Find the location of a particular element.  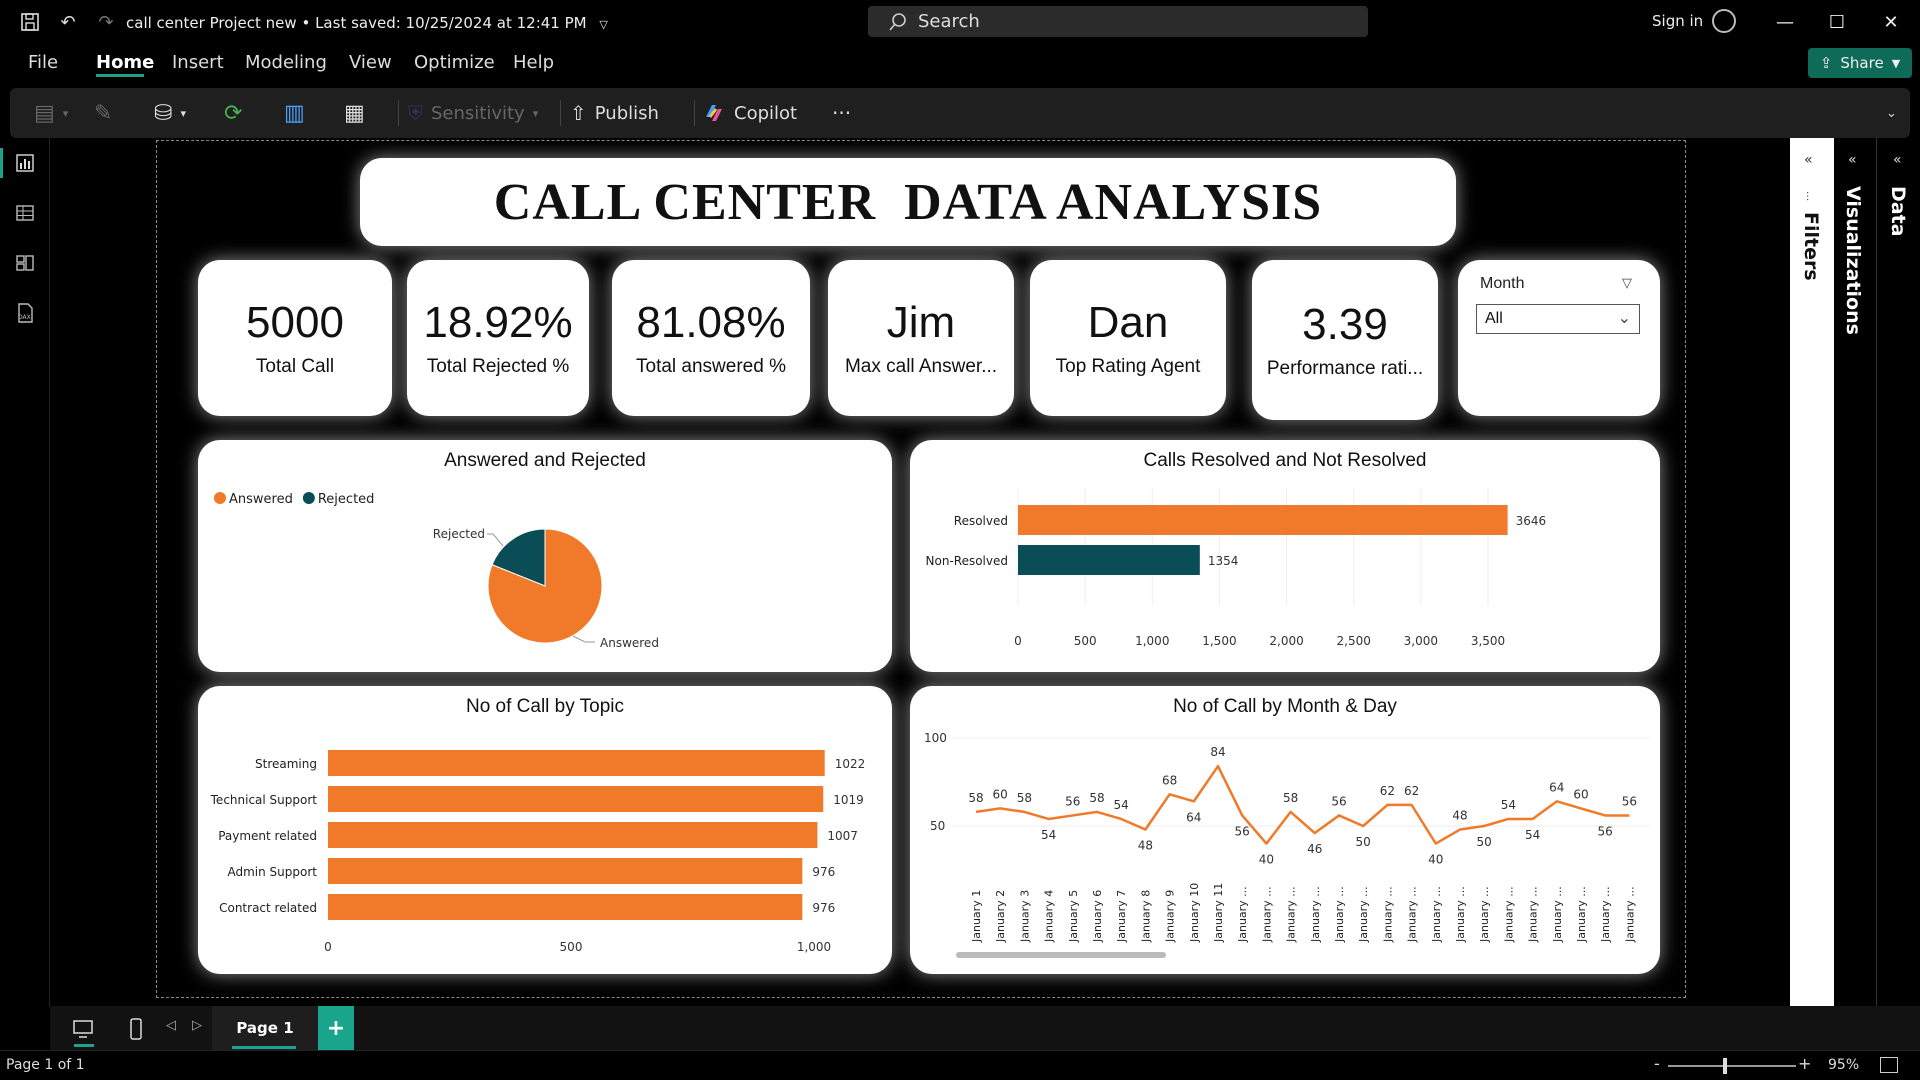

dashboard-title-card: CALL CENTER DATA ANALYSIS is located at coordinates (908, 202).